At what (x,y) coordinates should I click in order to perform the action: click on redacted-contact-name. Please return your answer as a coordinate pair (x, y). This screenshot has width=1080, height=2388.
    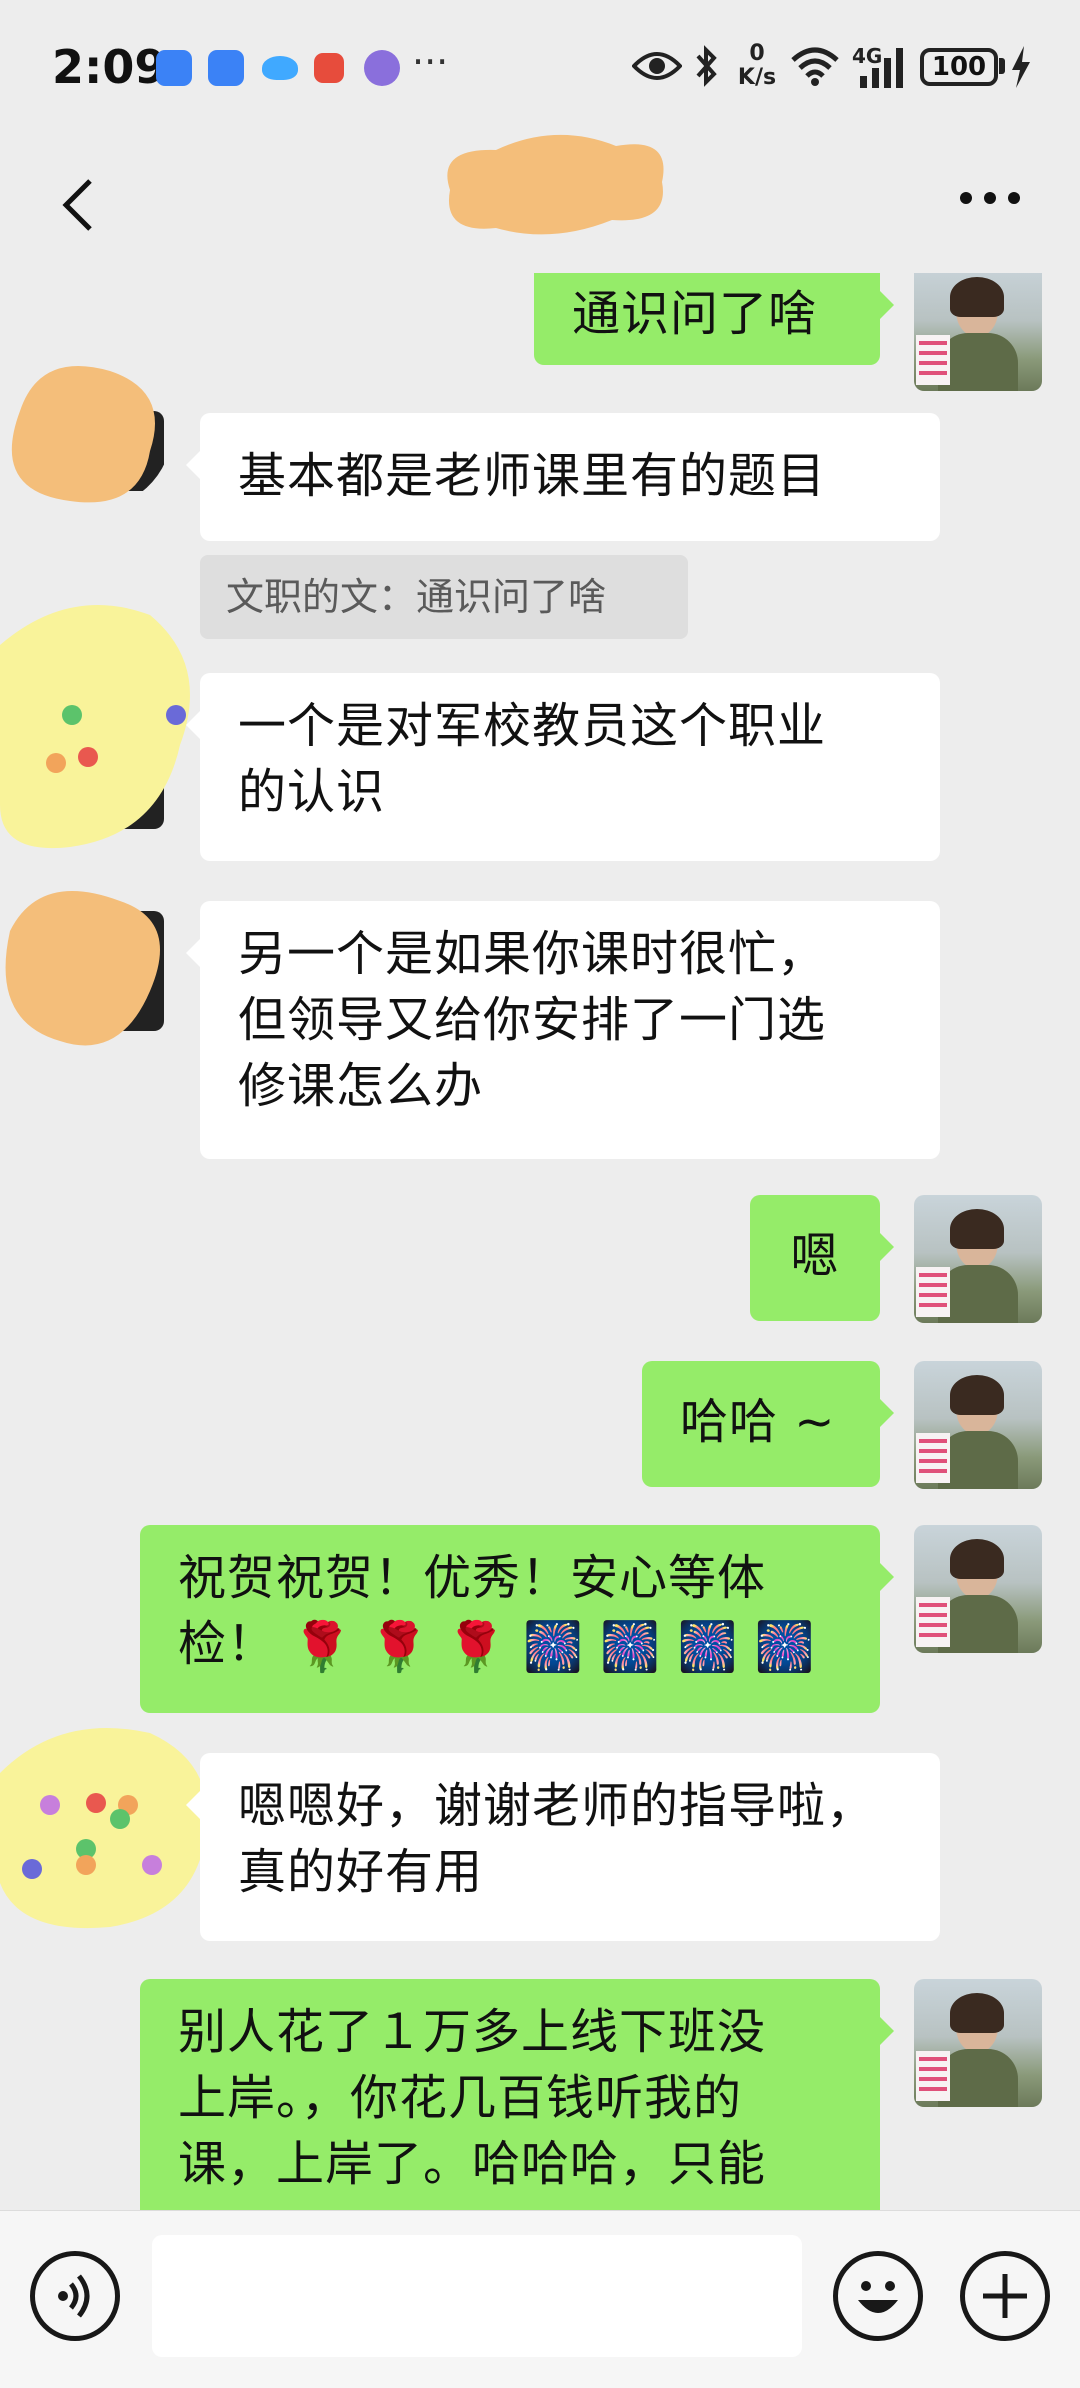
    Looking at the image, I should click on (555, 184).